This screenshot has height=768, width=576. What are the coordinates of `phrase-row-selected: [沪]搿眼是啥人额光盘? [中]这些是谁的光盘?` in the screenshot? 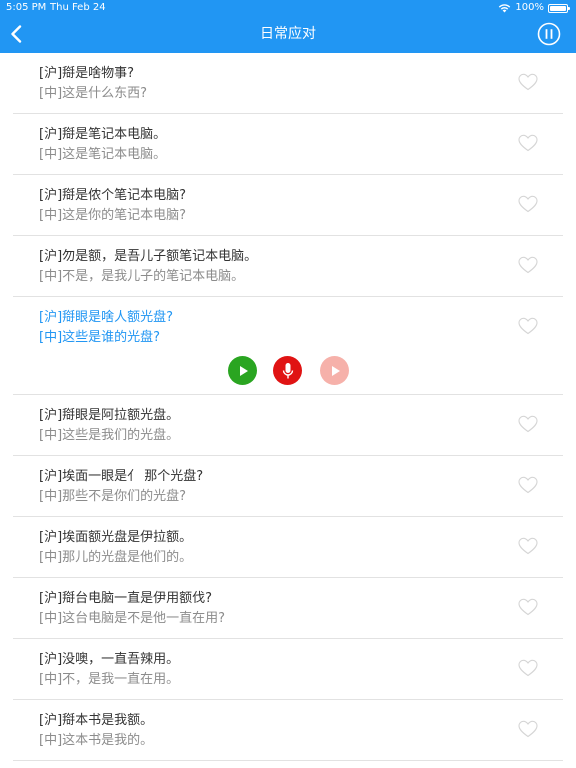 It's located at (288, 346).